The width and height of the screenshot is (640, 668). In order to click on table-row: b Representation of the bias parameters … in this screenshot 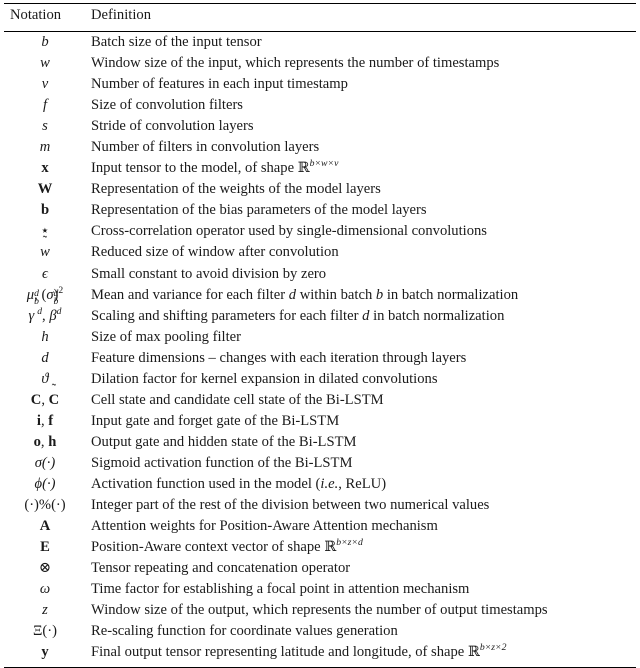, I will do `click(320, 210)`.